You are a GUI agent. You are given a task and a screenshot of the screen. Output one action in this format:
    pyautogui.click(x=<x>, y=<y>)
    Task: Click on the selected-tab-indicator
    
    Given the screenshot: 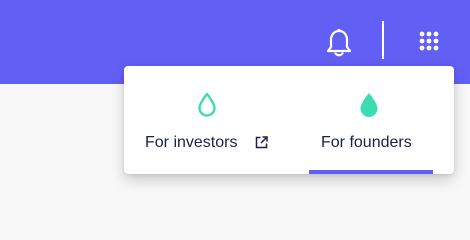 What is the action you would take?
    pyautogui.click(x=371, y=172)
    